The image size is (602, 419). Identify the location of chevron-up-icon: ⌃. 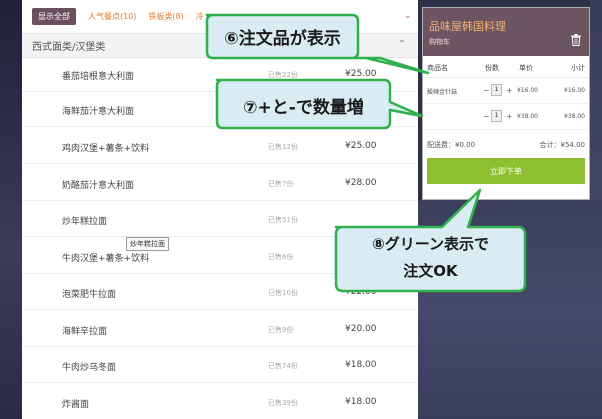
(402, 44).